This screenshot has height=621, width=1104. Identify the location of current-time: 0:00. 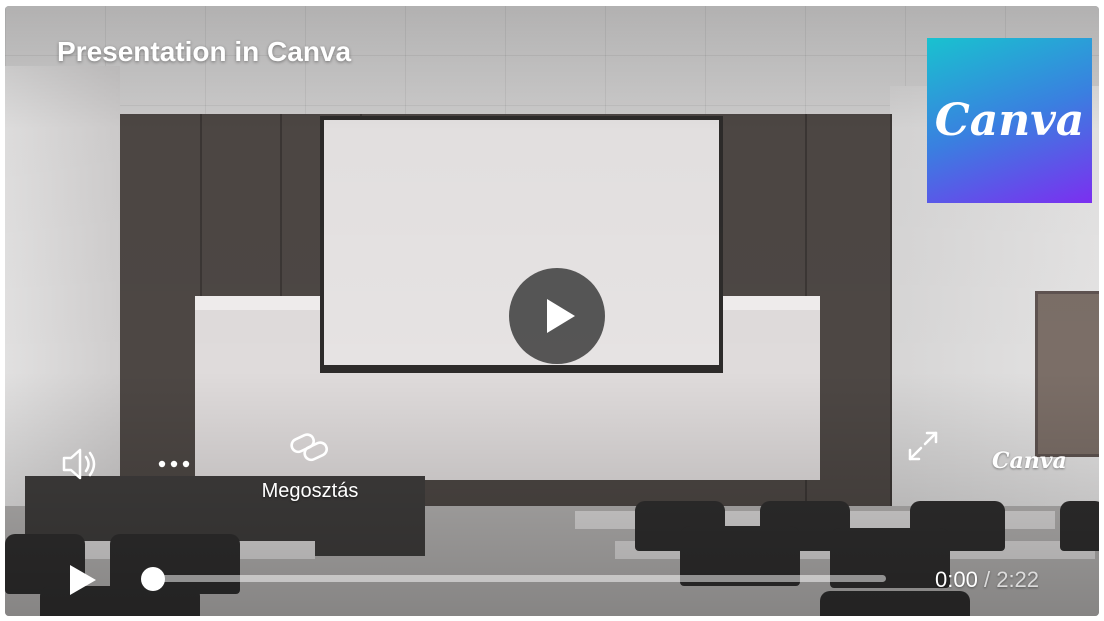
(956, 579).